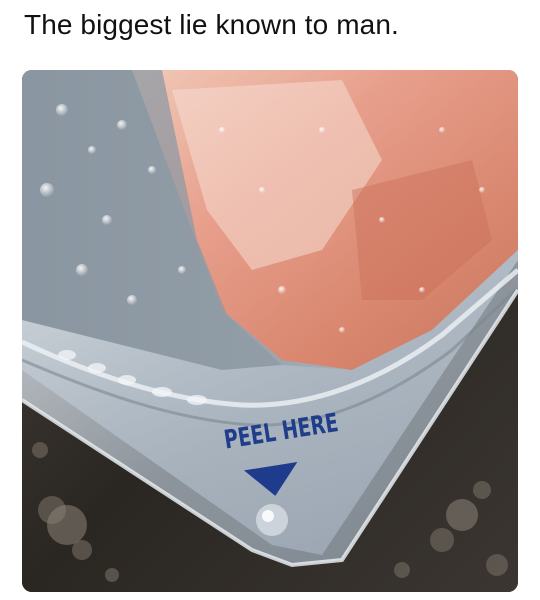 The image size is (540, 600). What do you see at coordinates (211, 24) in the screenshot?
I see `post-caption: The biggest lie known to man.` at bounding box center [211, 24].